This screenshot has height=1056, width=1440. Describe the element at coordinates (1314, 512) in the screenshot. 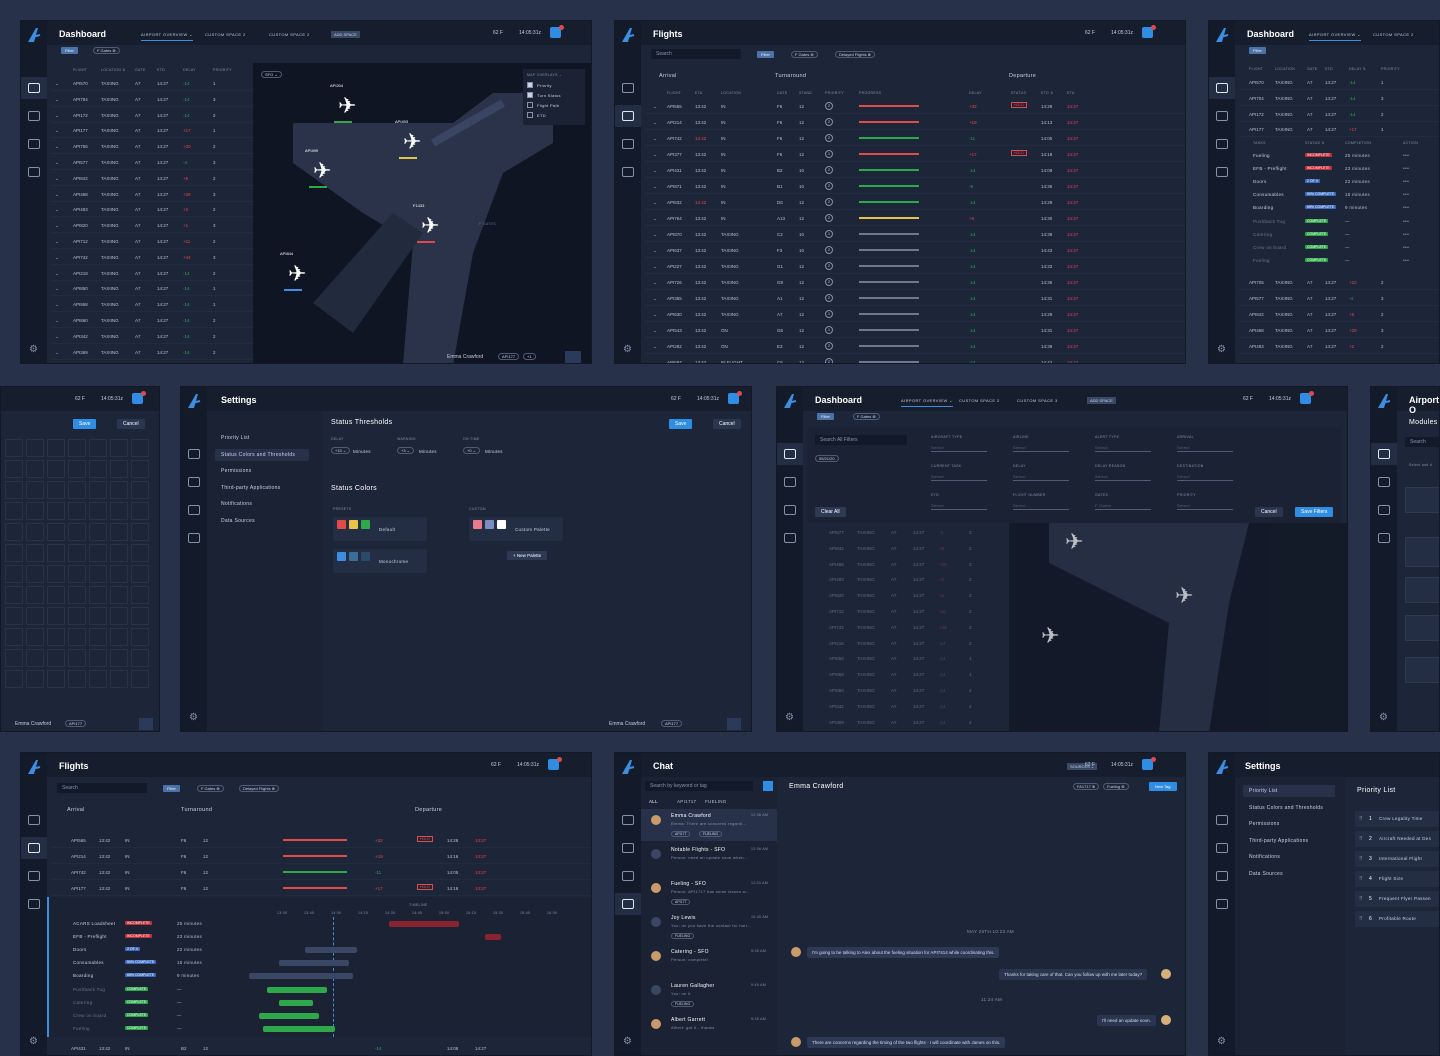

I see `save-filters-button: Save Filters` at that location.